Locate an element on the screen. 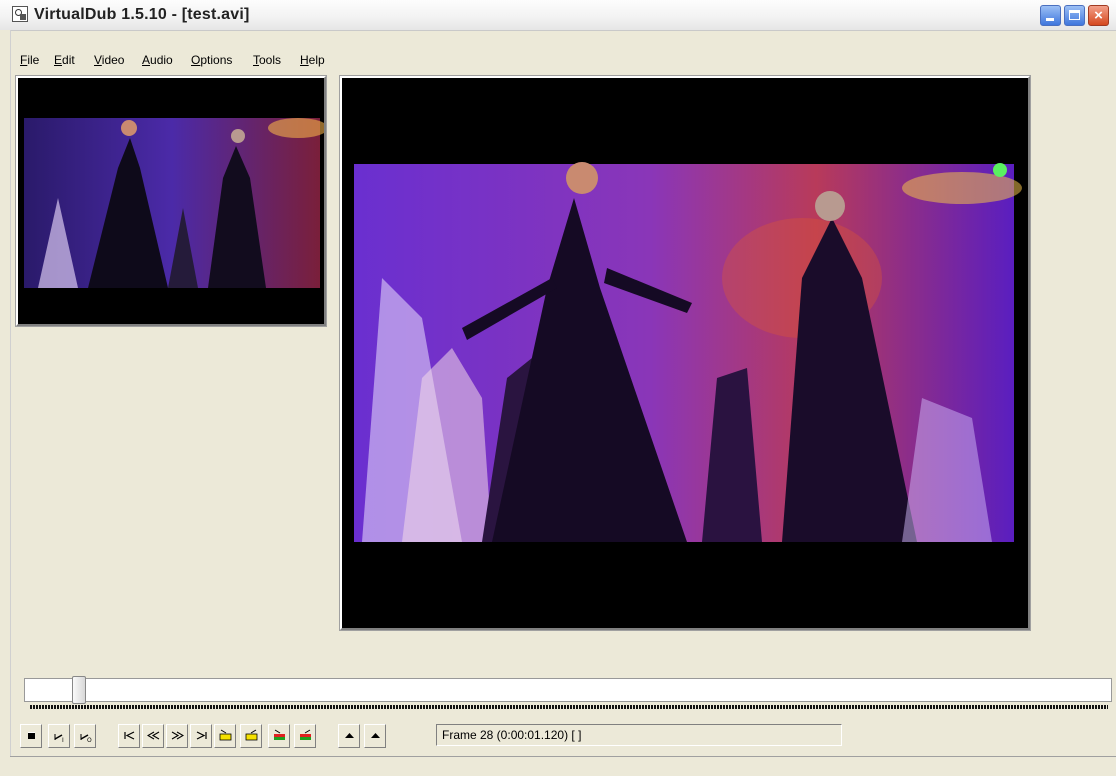 This screenshot has height=776, width=1116. close-button: × is located at coordinates (1098, 15).